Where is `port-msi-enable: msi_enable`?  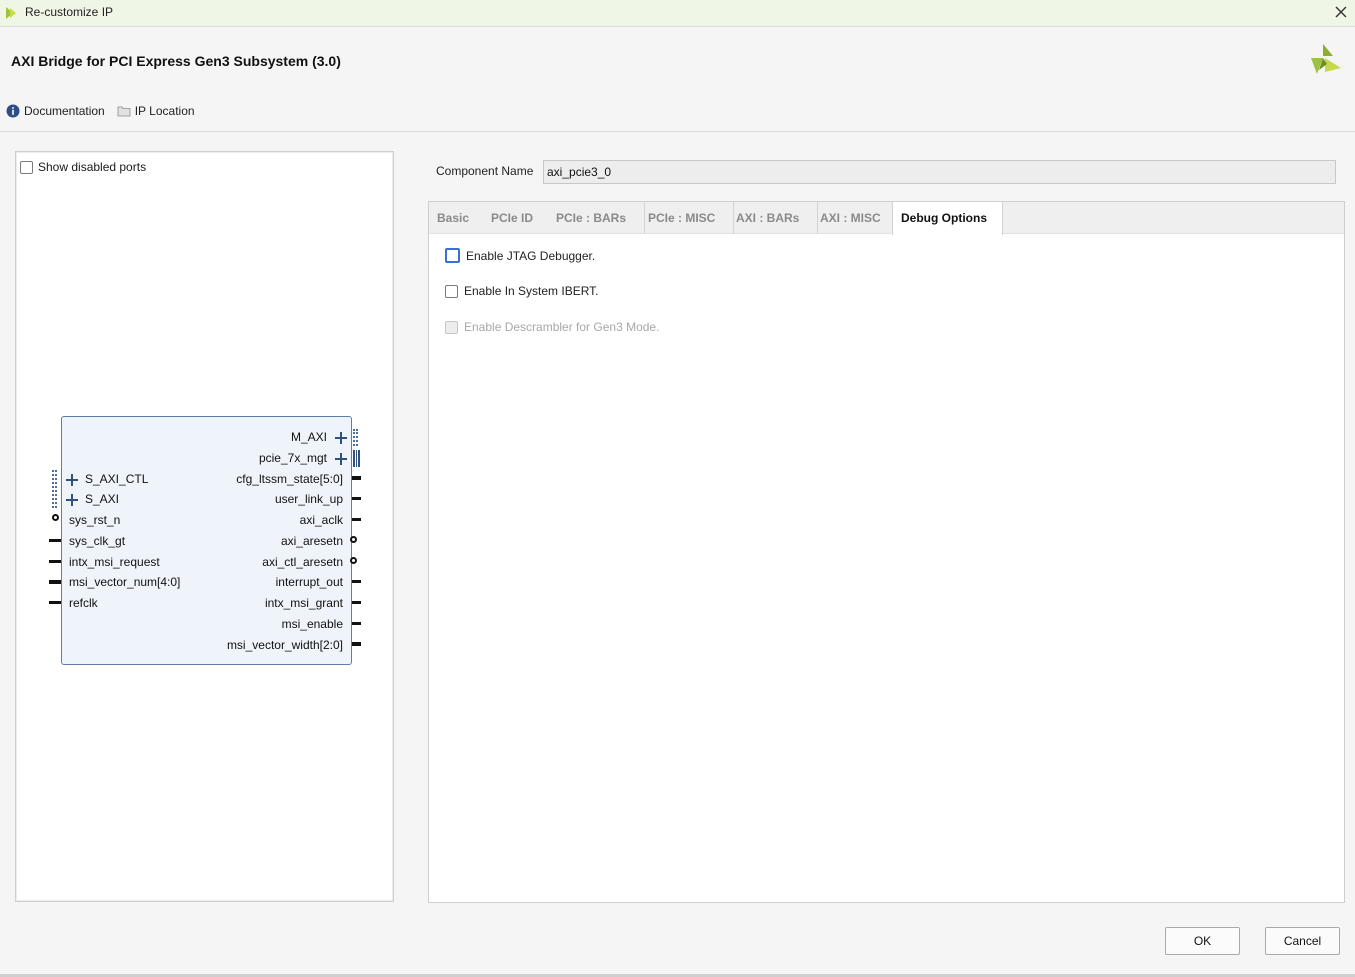 port-msi-enable: msi_enable is located at coordinates (312, 624).